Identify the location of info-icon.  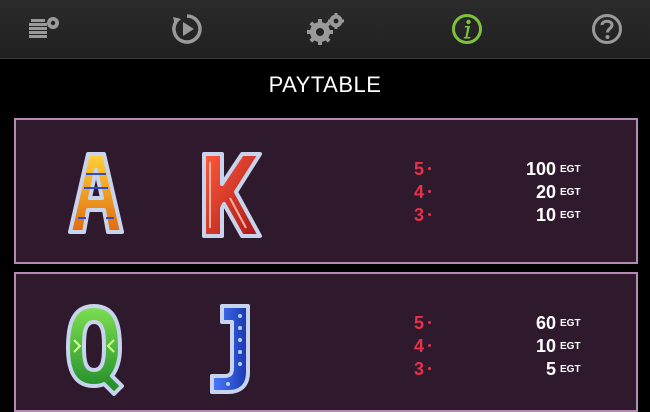
(467, 29).